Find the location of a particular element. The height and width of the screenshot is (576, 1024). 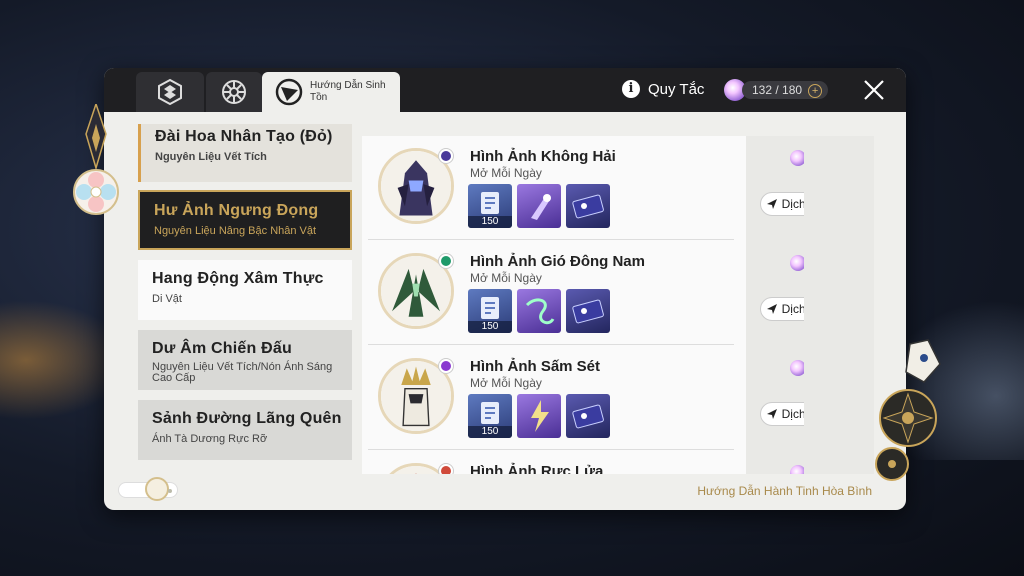

list-item: Hình Ảnh Không Hải Mở Mỗi Ngày 150 30 is located at coordinates (583, 188).